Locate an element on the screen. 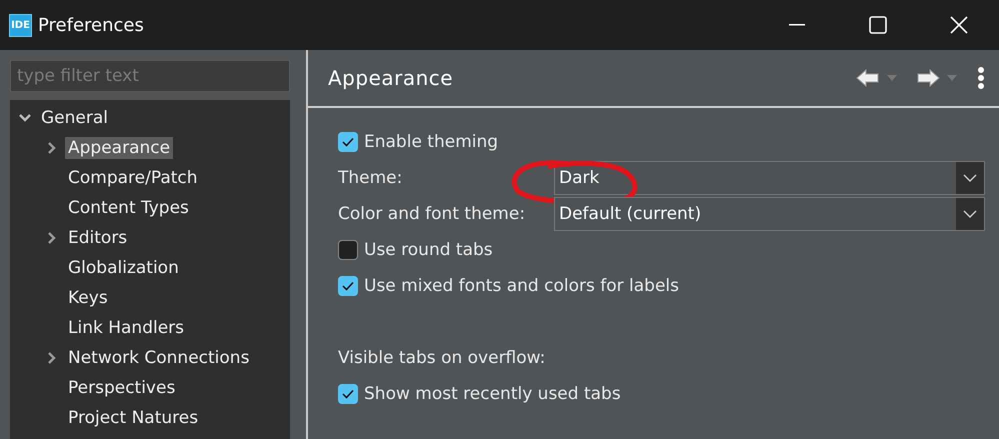 Image resolution: width=999 pixels, height=439 pixels. checkbox-label: Show most recently used tabs is located at coordinates (492, 394).